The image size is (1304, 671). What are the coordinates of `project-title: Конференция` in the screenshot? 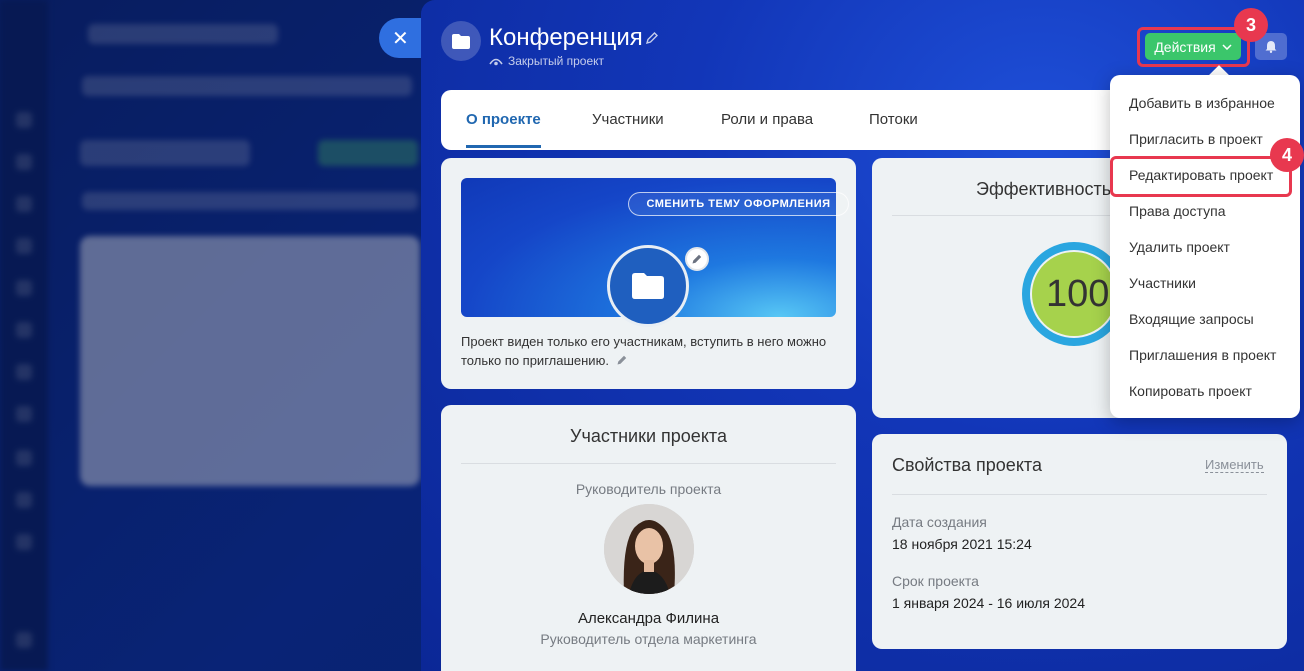 It's located at (566, 37).